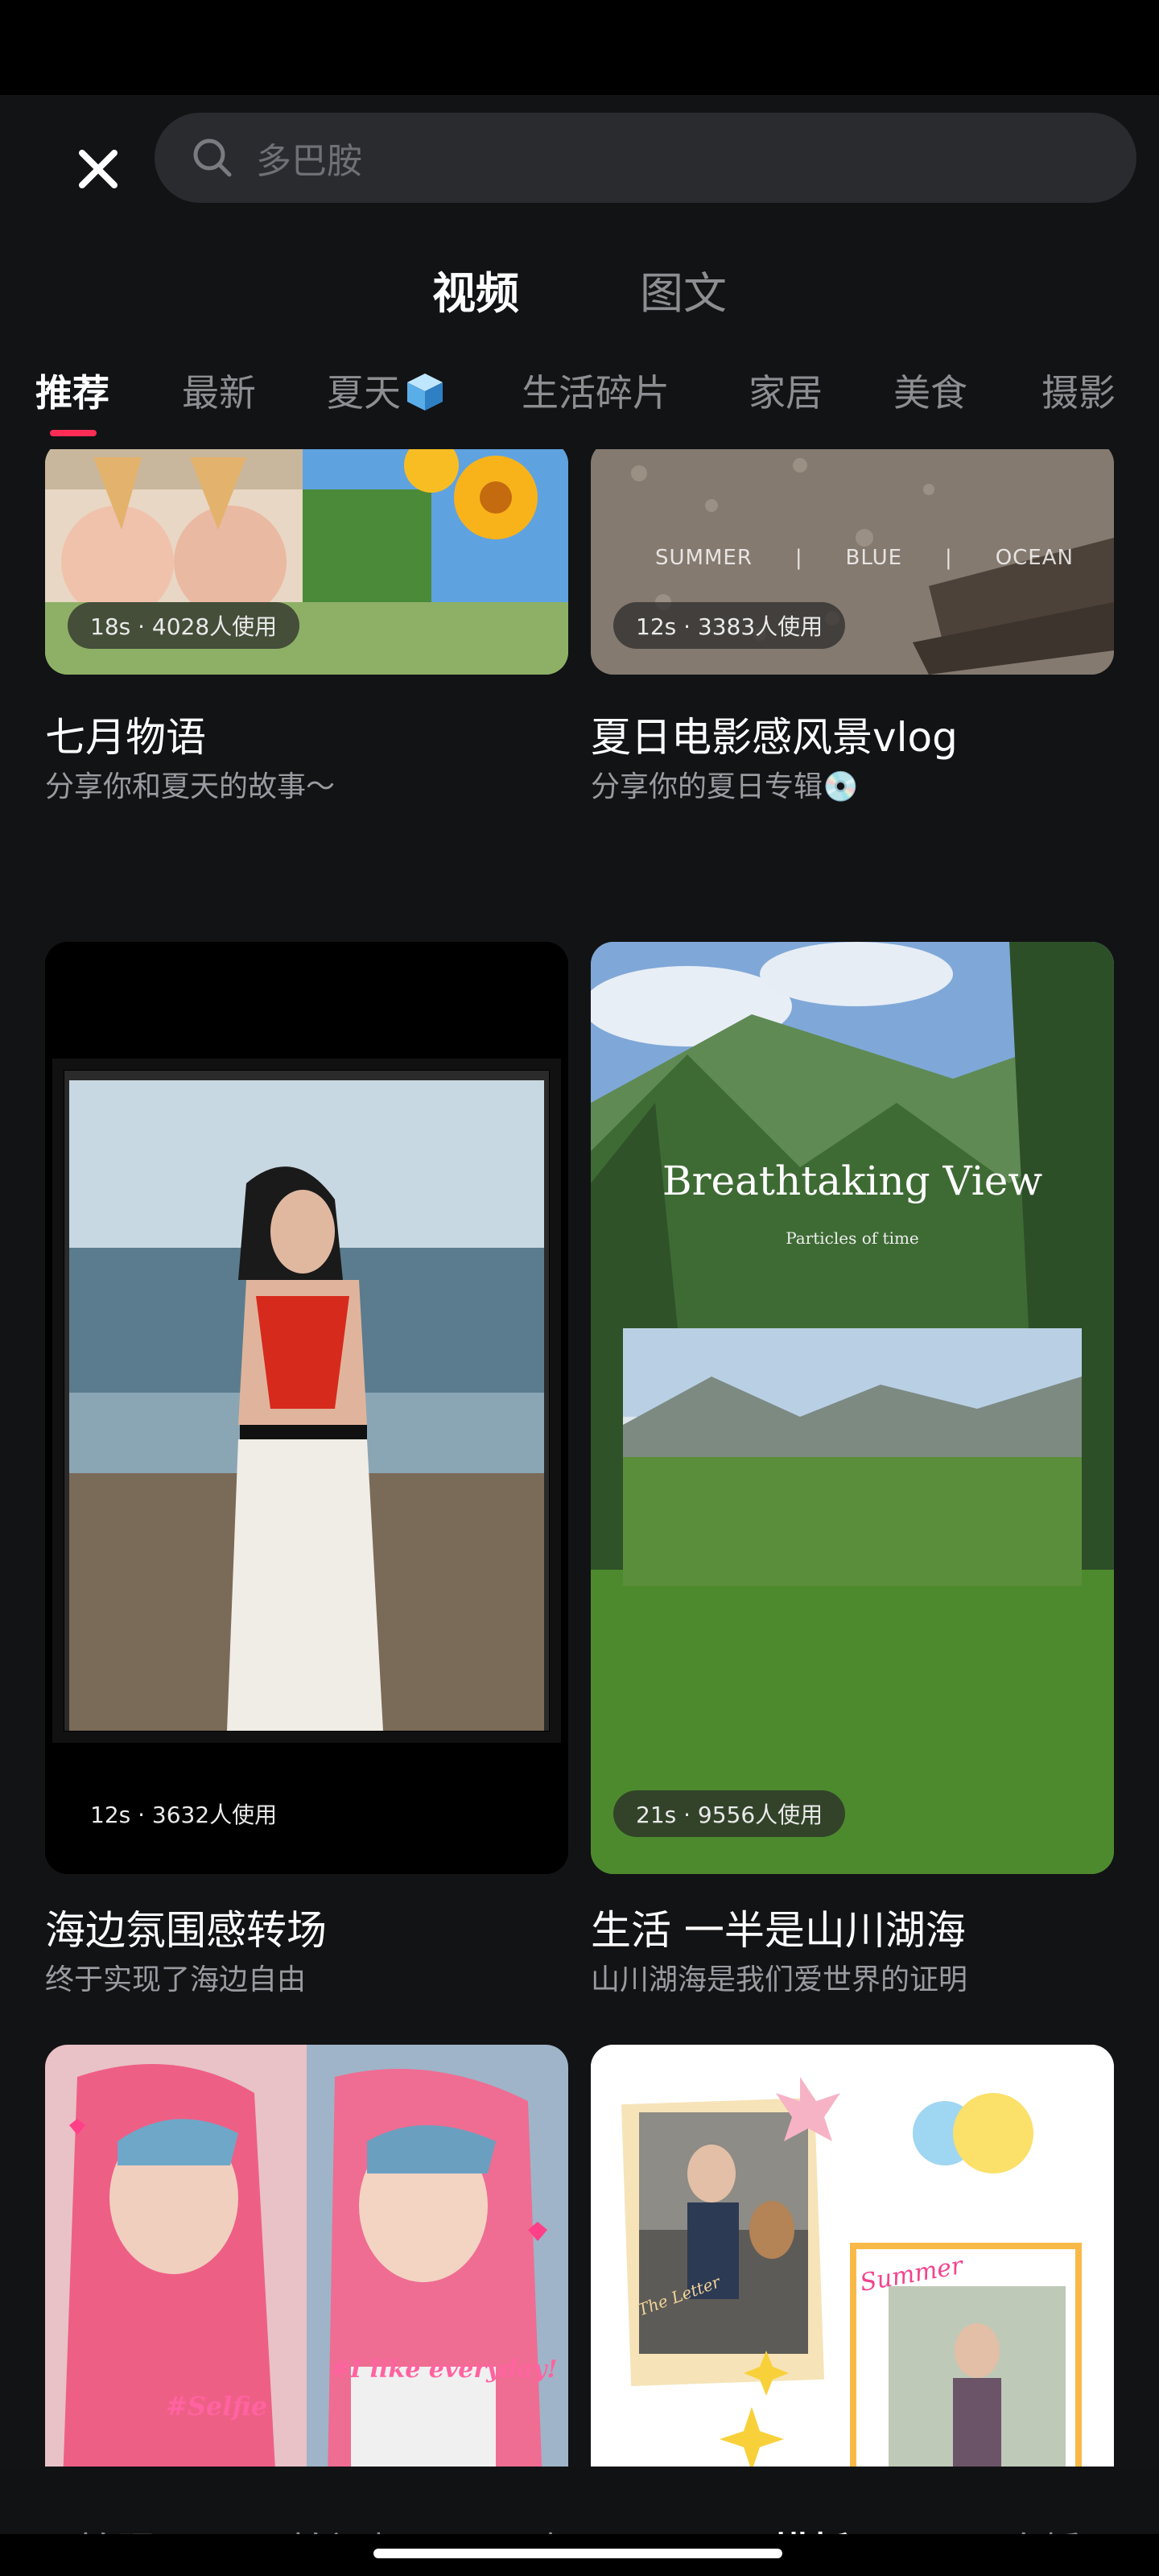 The image size is (1159, 2576). I want to click on category-tab-food: 美食, so click(930, 390).